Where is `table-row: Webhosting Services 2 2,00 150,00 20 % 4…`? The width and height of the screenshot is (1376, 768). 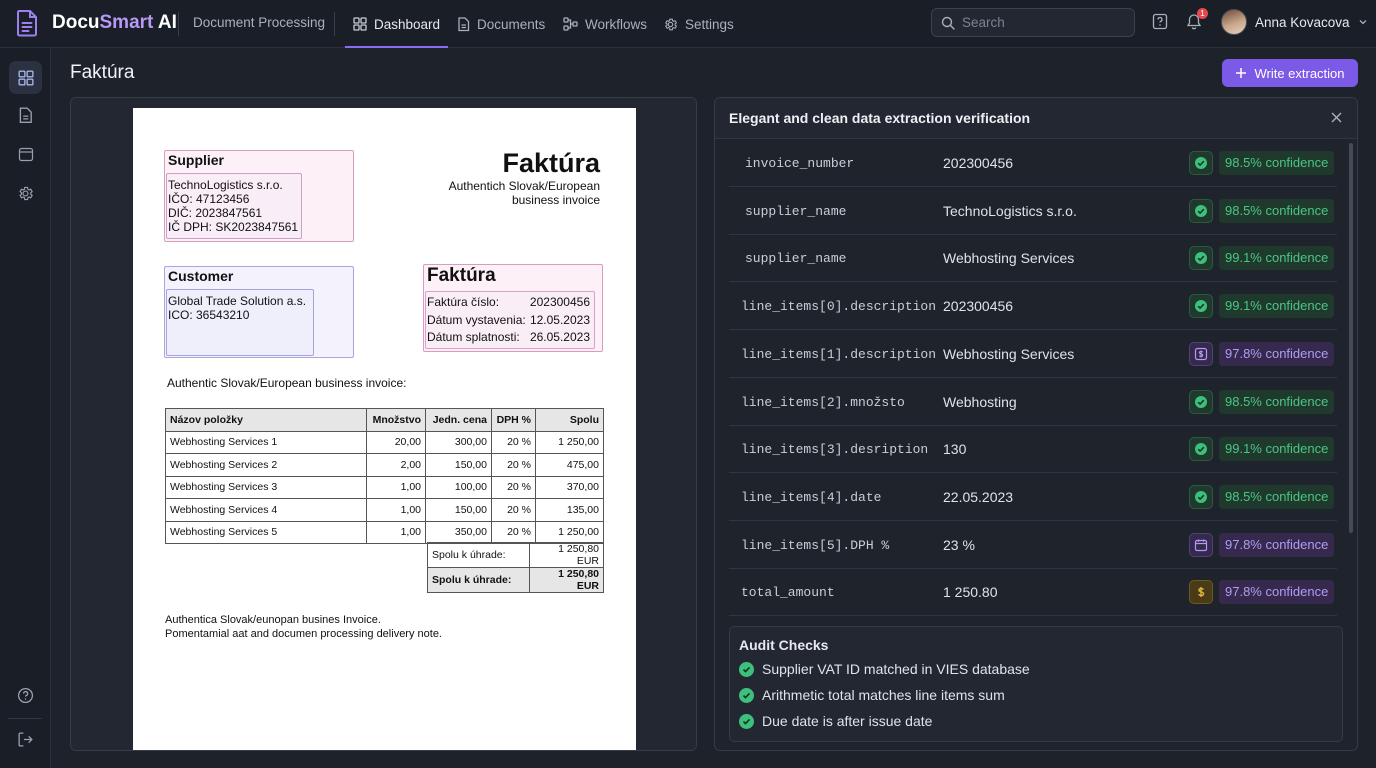 table-row: Webhosting Services 2 2,00 150,00 20 % 4… is located at coordinates (384, 465).